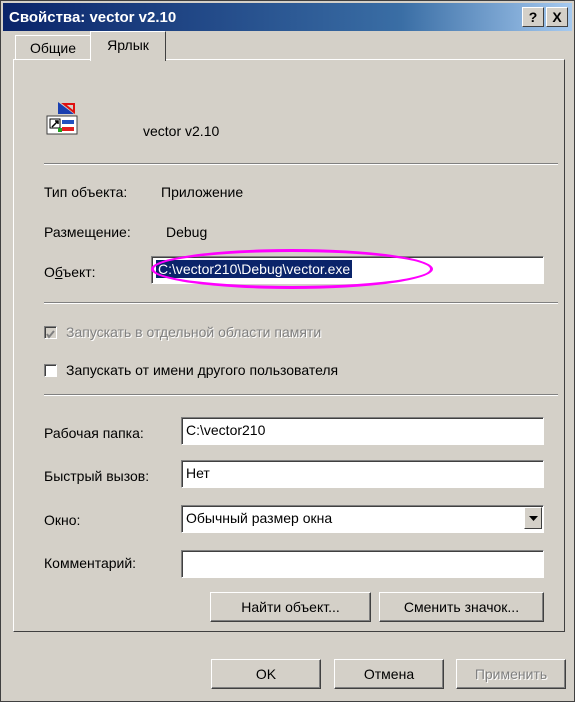 The width and height of the screenshot is (577, 704). I want to click on run-separate-memory-checkbox, so click(50, 332).